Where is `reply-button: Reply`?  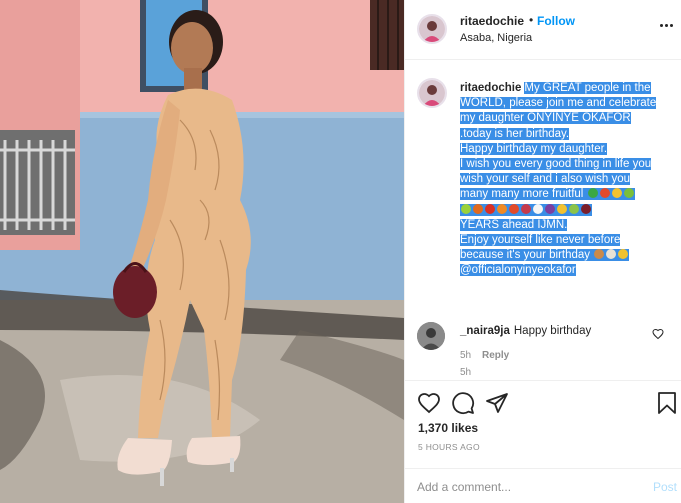 reply-button: Reply is located at coordinates (495, 355).